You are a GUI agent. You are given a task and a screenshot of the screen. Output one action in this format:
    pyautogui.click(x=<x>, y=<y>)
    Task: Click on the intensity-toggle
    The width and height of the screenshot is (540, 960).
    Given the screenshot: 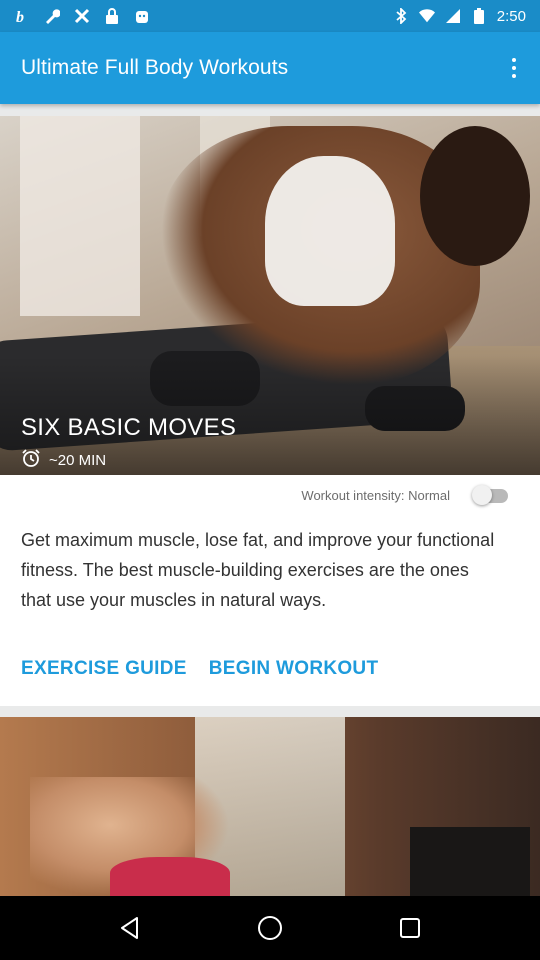 What is the action you would take?
    pyautogui.click(x=490, y=495)
    